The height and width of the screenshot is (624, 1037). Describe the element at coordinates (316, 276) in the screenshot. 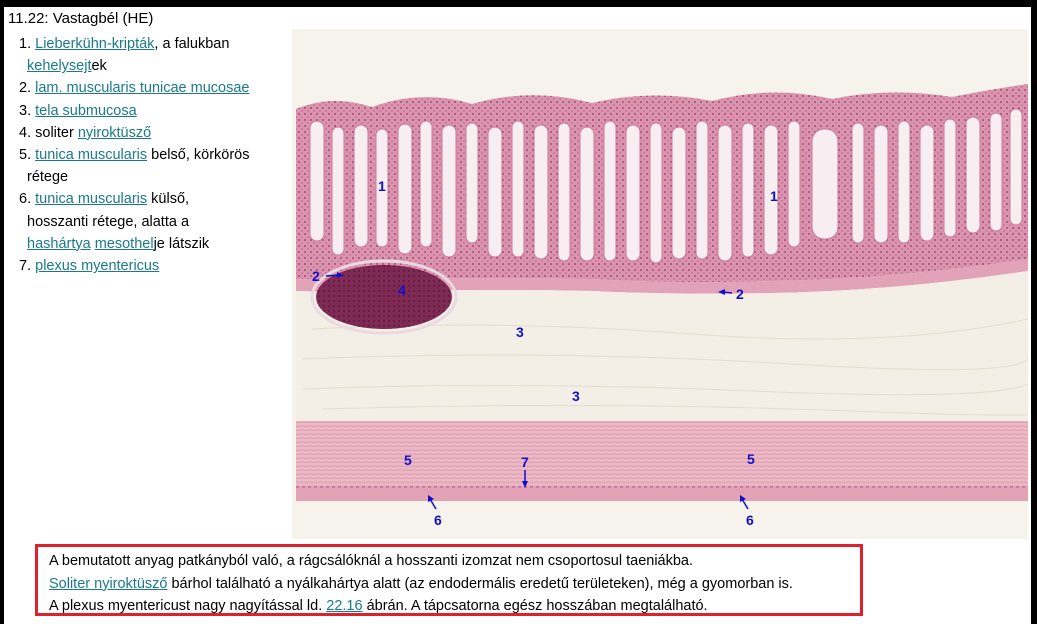

I see `label-musc-mucosae-left: 2` at that location.